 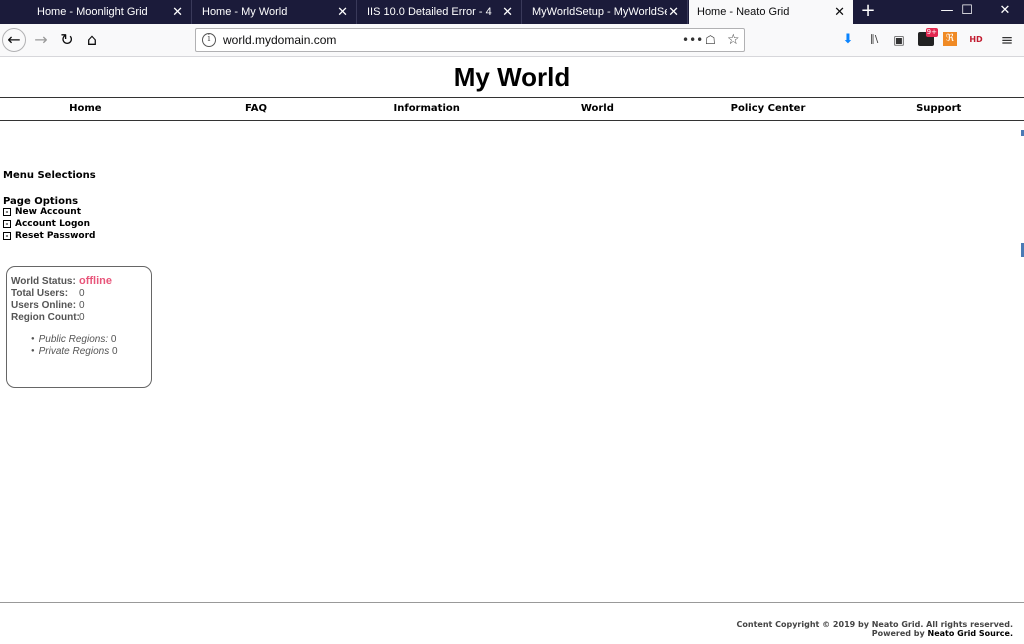 What do you see at coordinates (971, 633) in the screenshot?
I see `powered-by-link: Neato Grid Source.` at bounding box center [971, 633].